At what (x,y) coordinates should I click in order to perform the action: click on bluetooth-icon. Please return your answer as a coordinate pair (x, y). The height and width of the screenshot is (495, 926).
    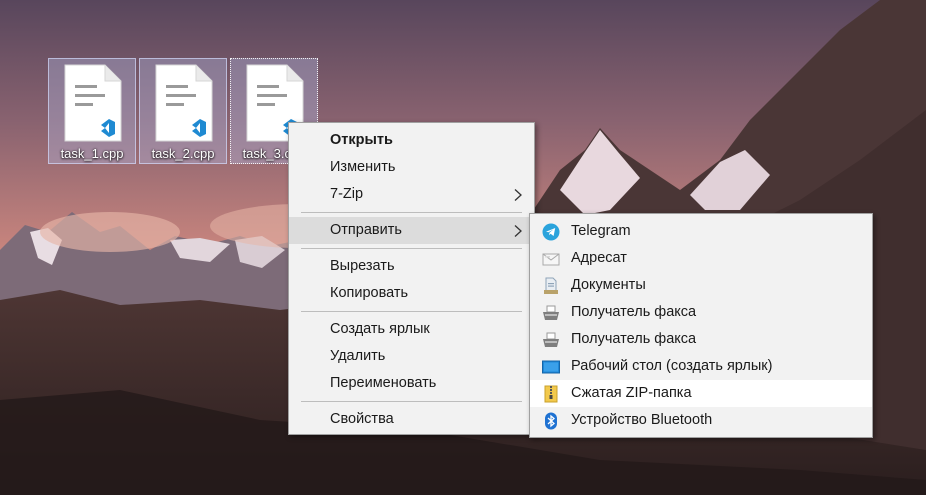
    Looking at the image, I should click on (551, 421).